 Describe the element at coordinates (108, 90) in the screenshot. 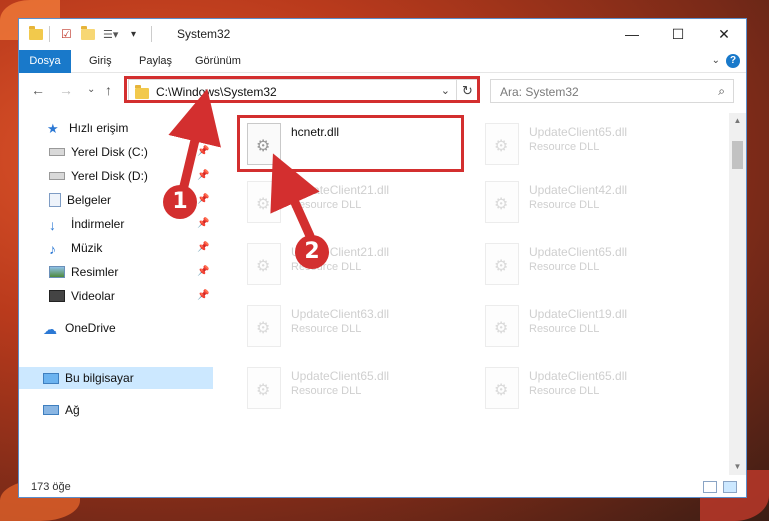

I see `up-button: ↑` at that location.